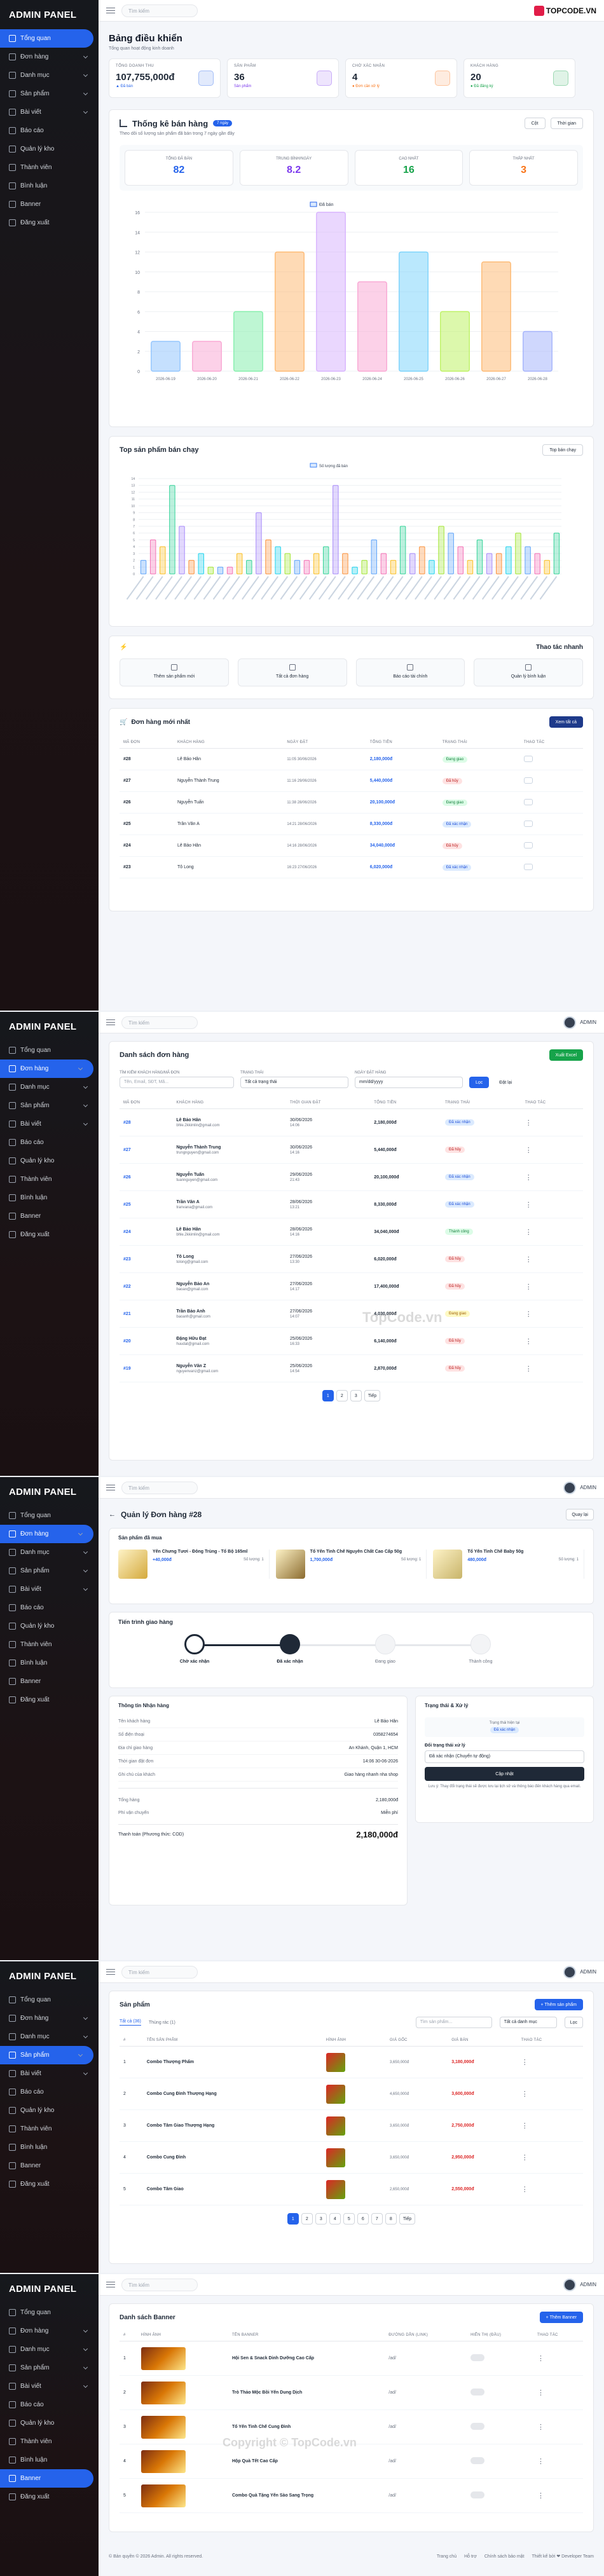 The height and width of the screenshot is (2576, 604). What do you see at coordinates (306, 2358) in the screenshot?
I see `banner-name: Hội Sen & Snack Dinh Dưỡng Cao Cấp` at bounding box center [306, 2358].